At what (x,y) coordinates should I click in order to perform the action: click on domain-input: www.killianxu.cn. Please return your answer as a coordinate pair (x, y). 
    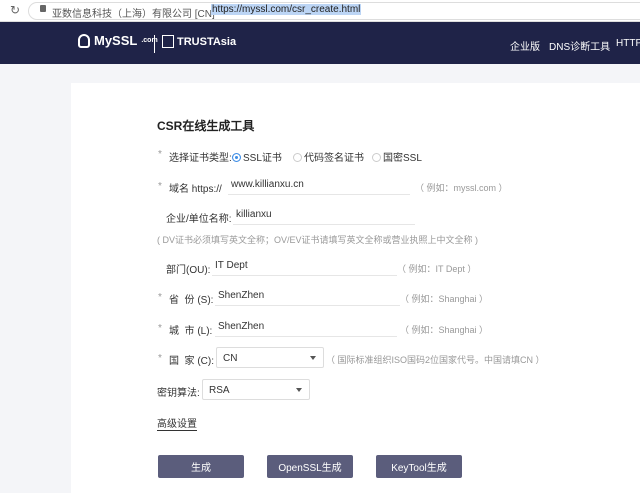
    Looking at the image, I should click on (319, 185).